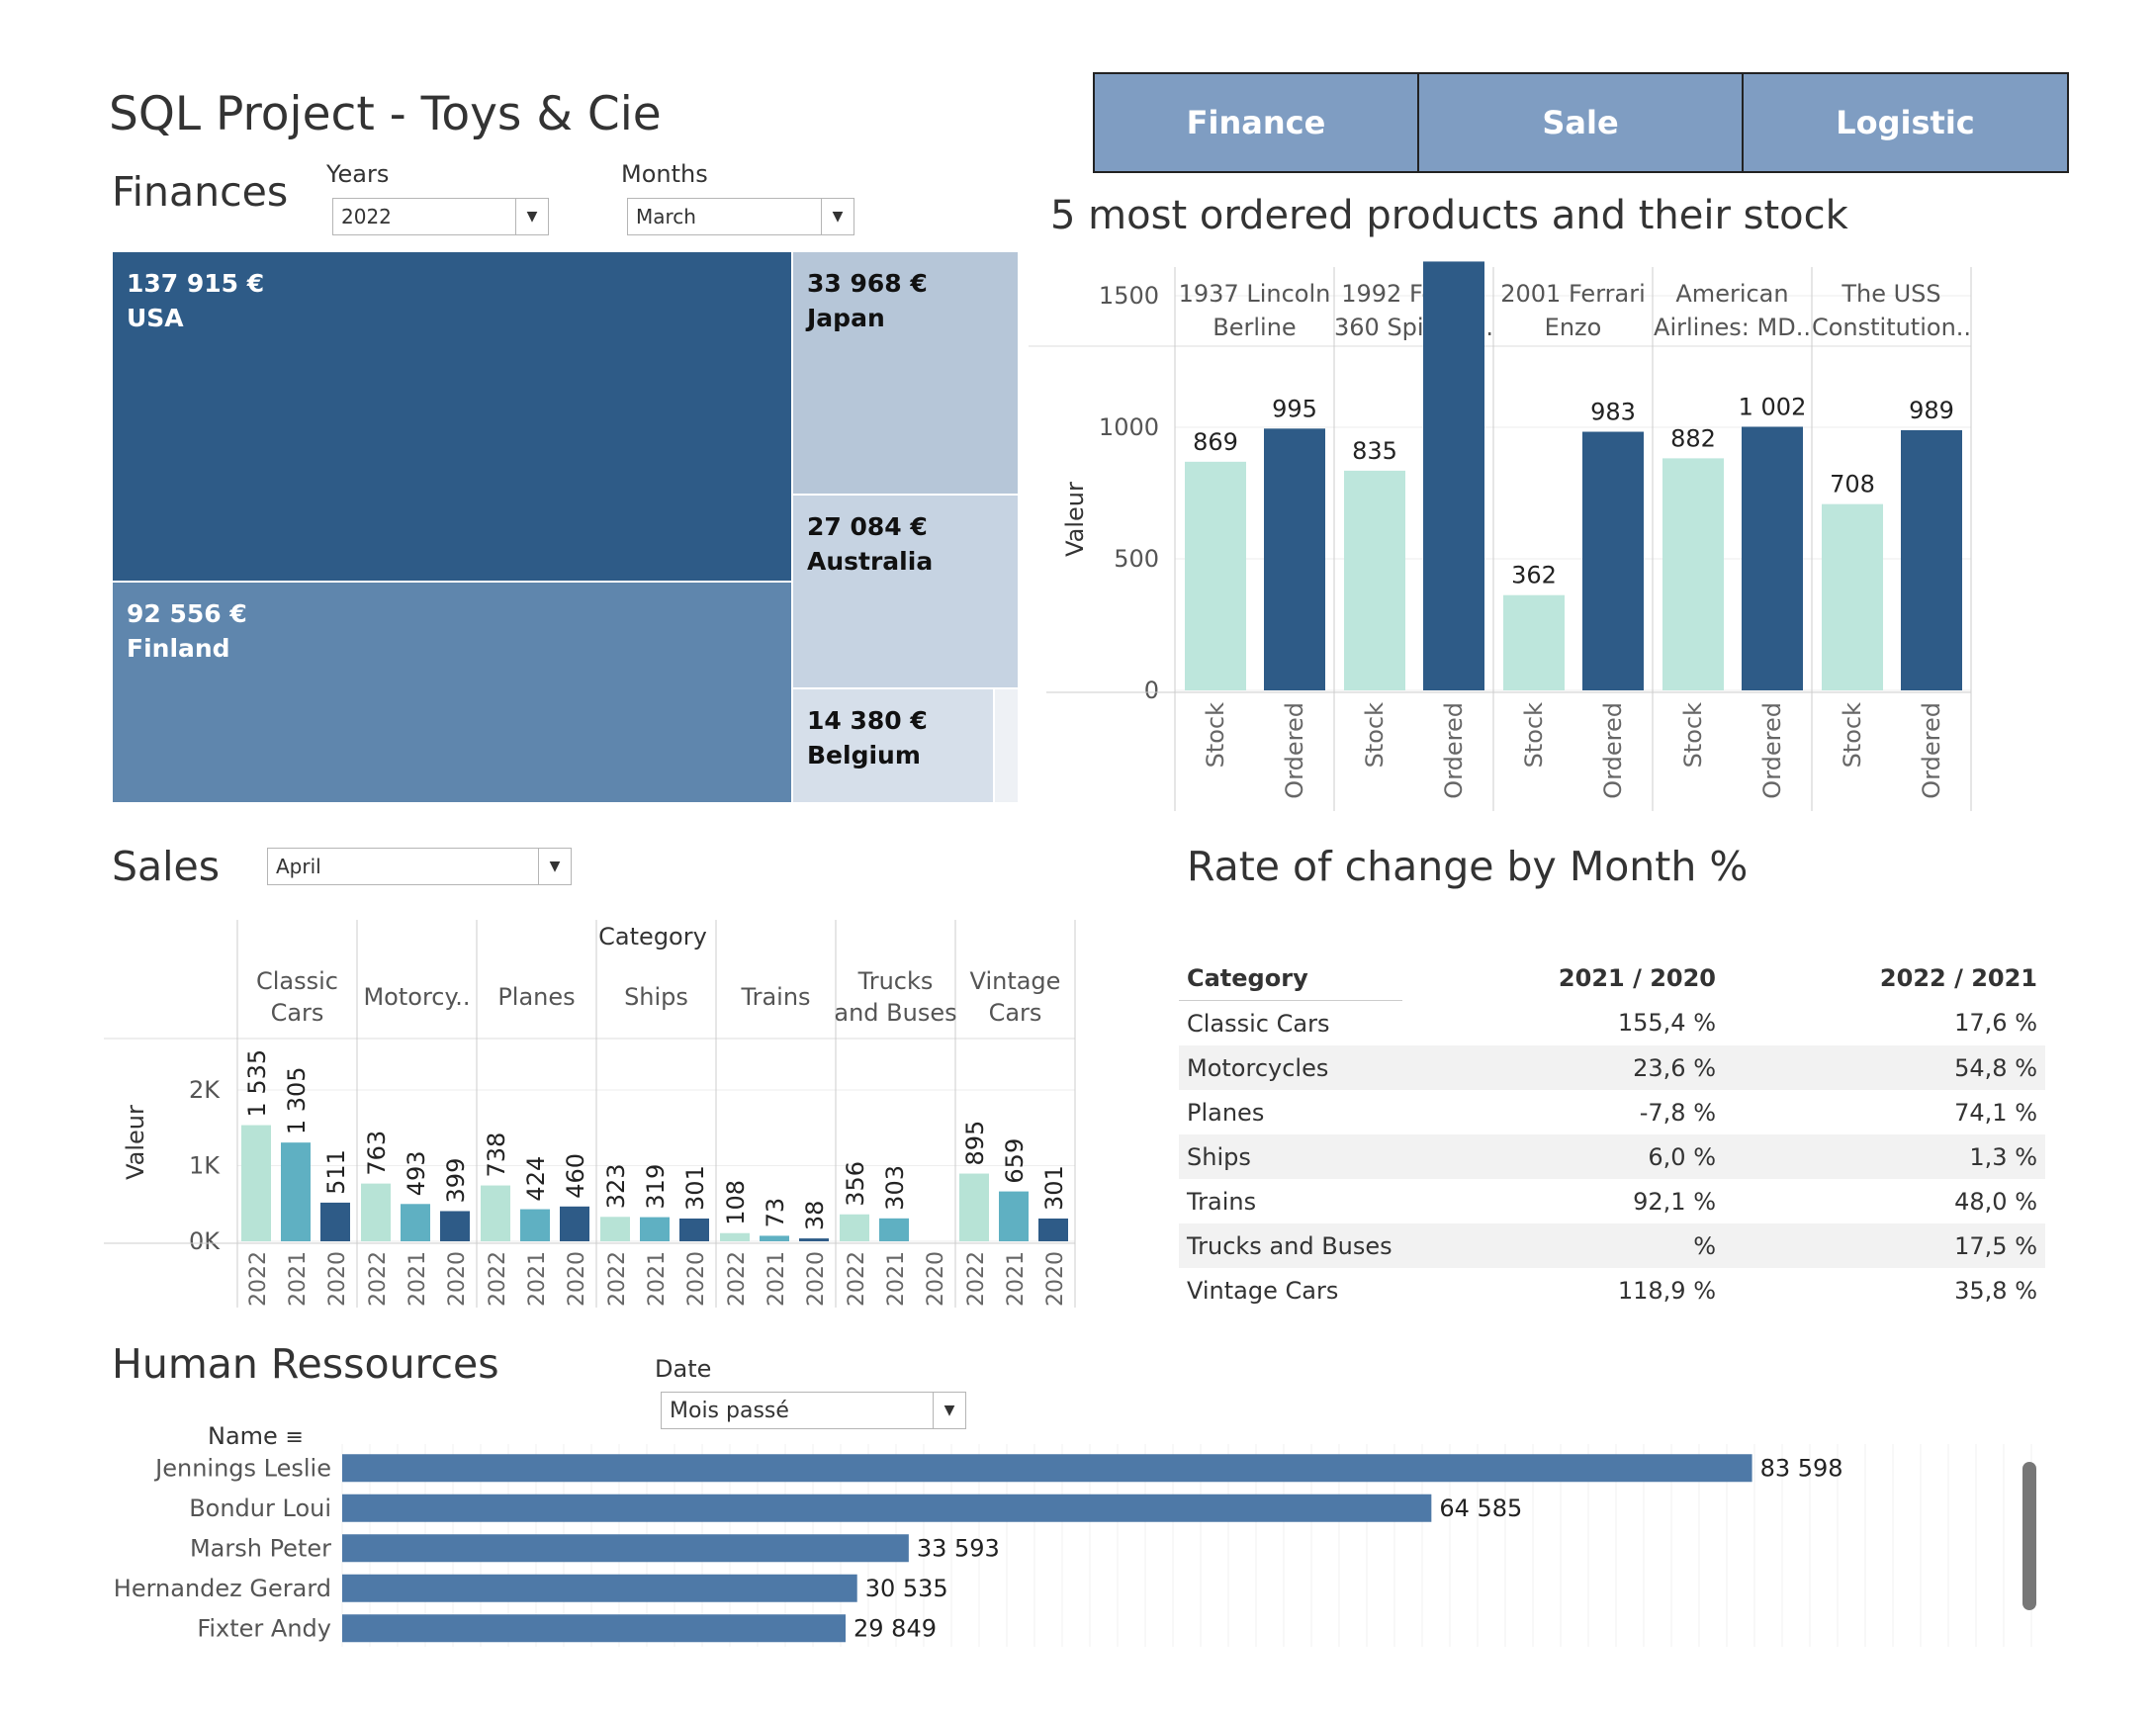  I want to click on sales-title: Sales, so click(166, 866).